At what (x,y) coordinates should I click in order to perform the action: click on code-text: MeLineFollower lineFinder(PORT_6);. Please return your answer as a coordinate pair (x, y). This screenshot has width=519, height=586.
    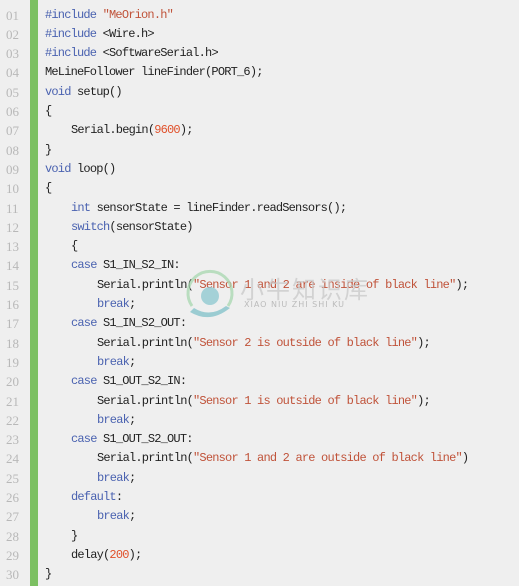
    Looking at the image, I should click on (154, 72).